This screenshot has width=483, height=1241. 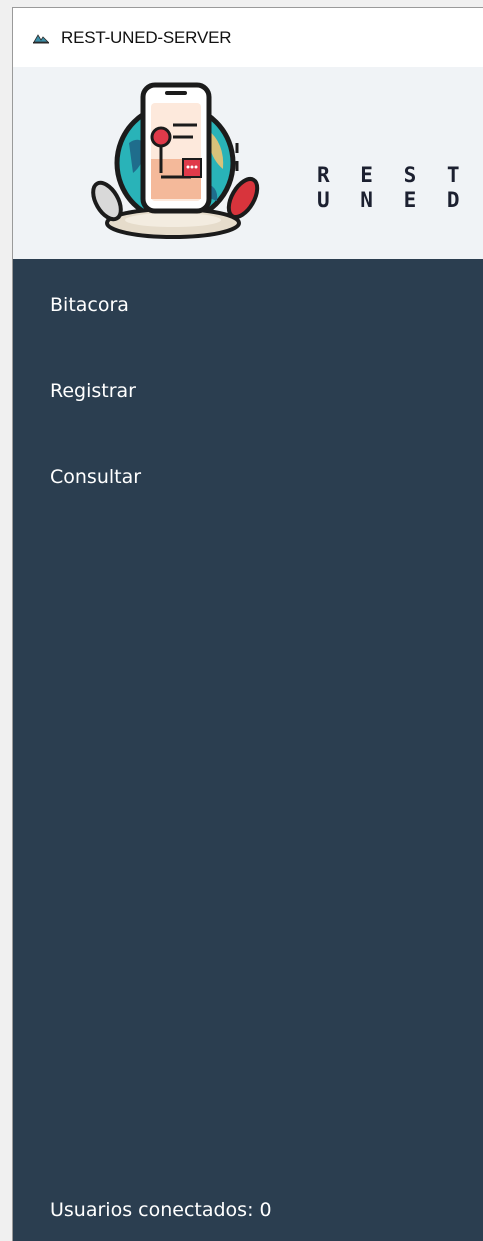 What do you see at coordinates (248, 37) in the screenshot?
I see `title-bar: REST-UNED-SERVER` at bounding box center [248, 37].